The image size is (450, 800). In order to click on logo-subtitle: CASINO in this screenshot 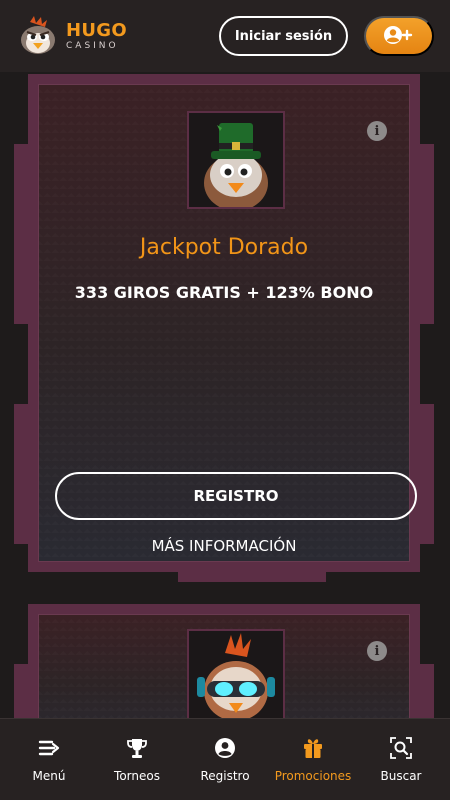, I will do `click(92, 45)`.